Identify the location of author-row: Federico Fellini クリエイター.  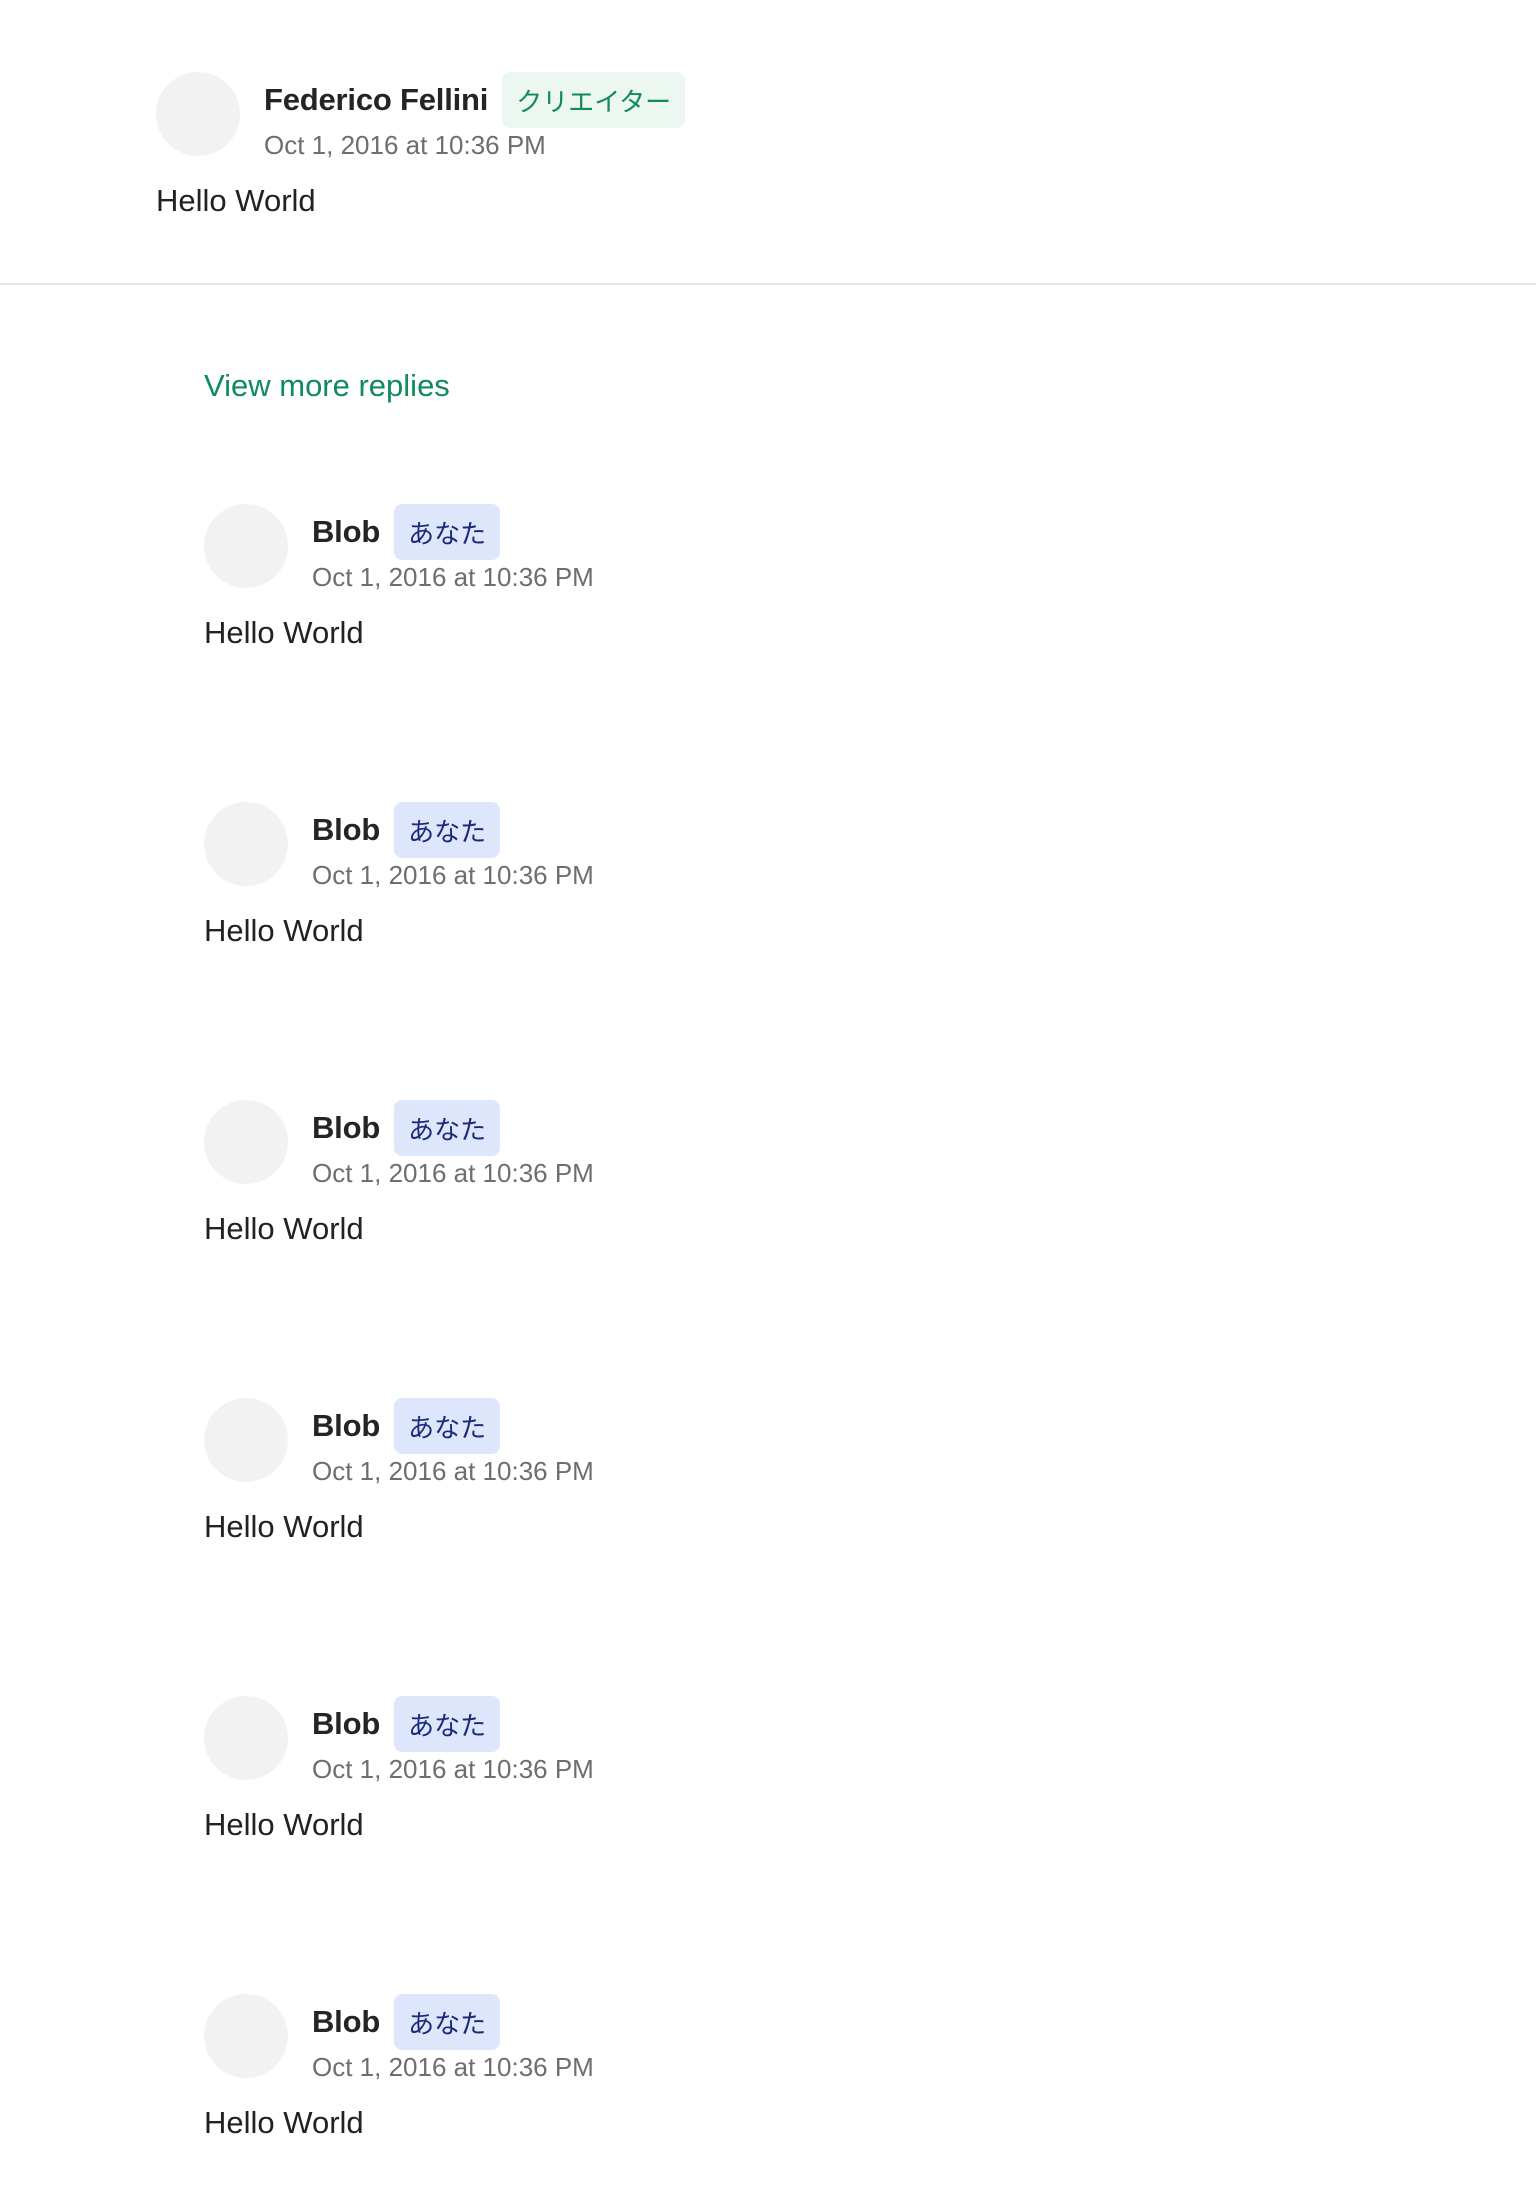
(475, 100).